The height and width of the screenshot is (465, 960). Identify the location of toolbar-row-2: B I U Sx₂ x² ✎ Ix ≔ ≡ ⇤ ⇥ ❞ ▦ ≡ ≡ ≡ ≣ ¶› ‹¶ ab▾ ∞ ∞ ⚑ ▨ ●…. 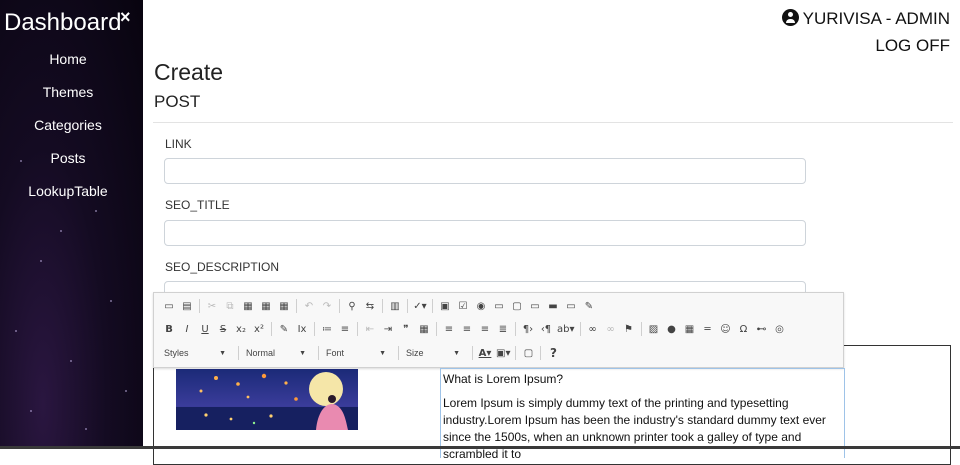
(474, 329).